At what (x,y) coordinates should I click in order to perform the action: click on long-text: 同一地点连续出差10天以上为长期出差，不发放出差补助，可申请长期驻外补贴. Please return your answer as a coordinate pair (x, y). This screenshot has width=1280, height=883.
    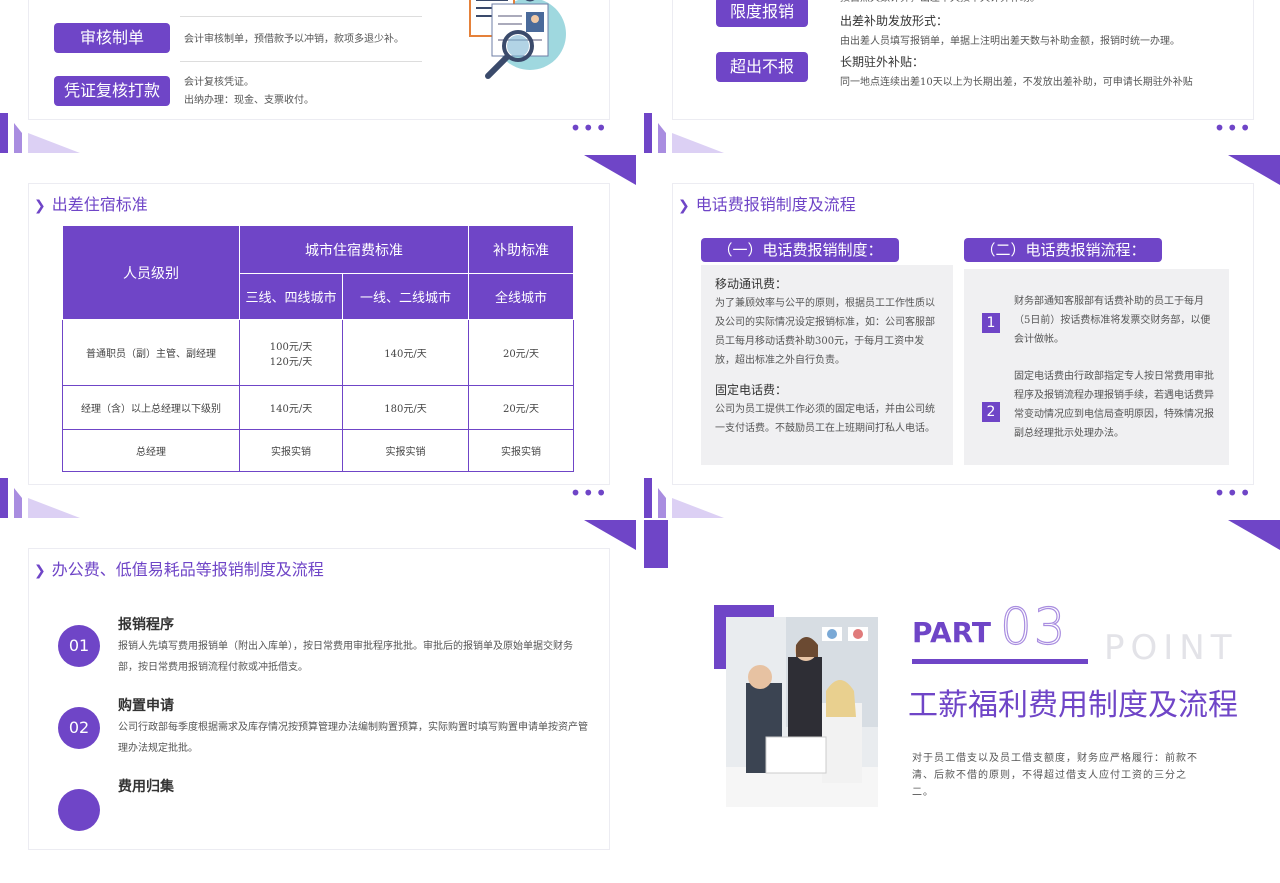
    Looking at the image, I should click on (1016, 82).